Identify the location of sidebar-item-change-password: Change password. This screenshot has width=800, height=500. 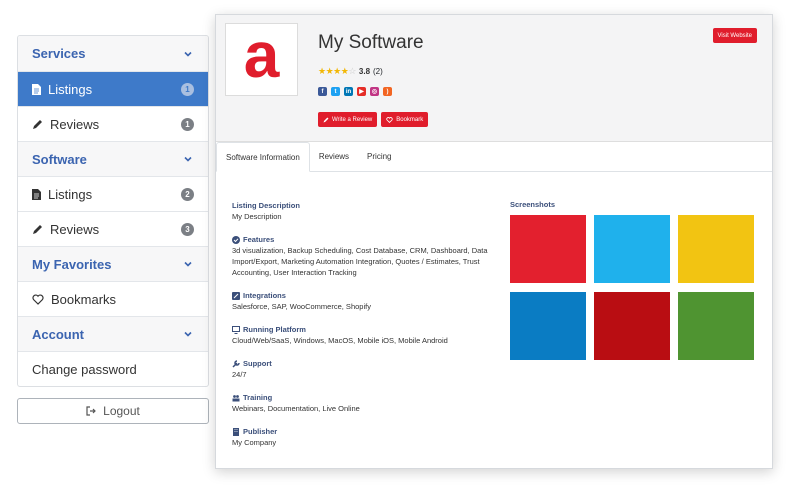
(113, 368).